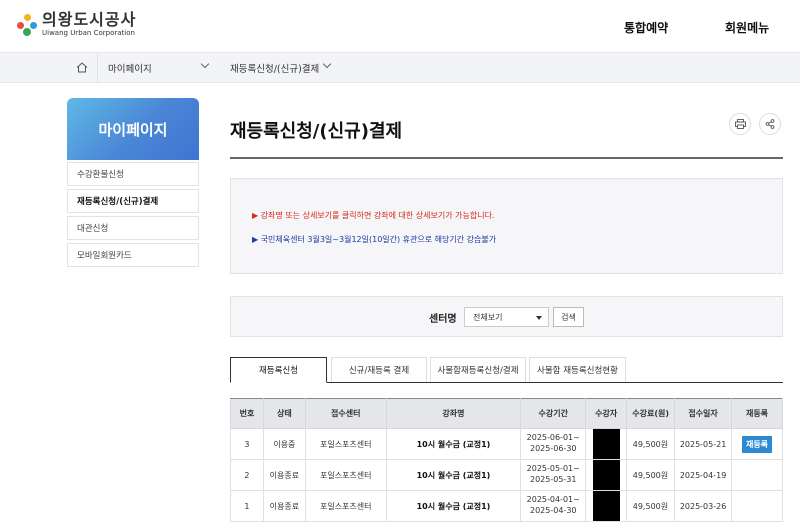  I want to click on breadcrumb-mypage: 마이페이지, so click(161, 67).